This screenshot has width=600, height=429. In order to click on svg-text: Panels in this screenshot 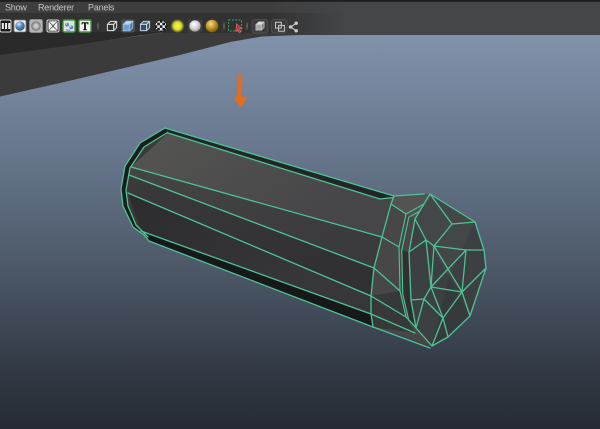, I will do `click(101, 8)`.